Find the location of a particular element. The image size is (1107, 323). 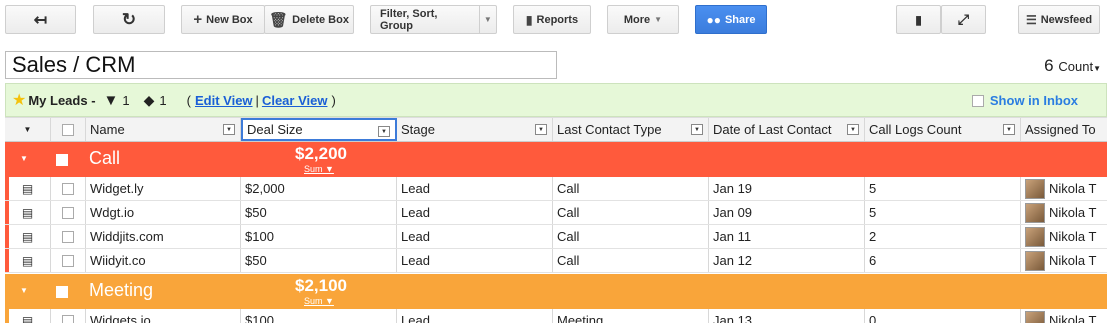

new-box-button: + New Box is located at coordinates (223, 19).